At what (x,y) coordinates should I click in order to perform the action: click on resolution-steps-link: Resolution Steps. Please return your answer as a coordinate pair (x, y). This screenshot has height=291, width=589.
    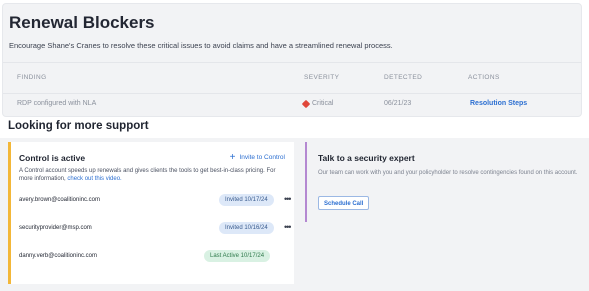
    Looking at the image, I should click on (498, 103).